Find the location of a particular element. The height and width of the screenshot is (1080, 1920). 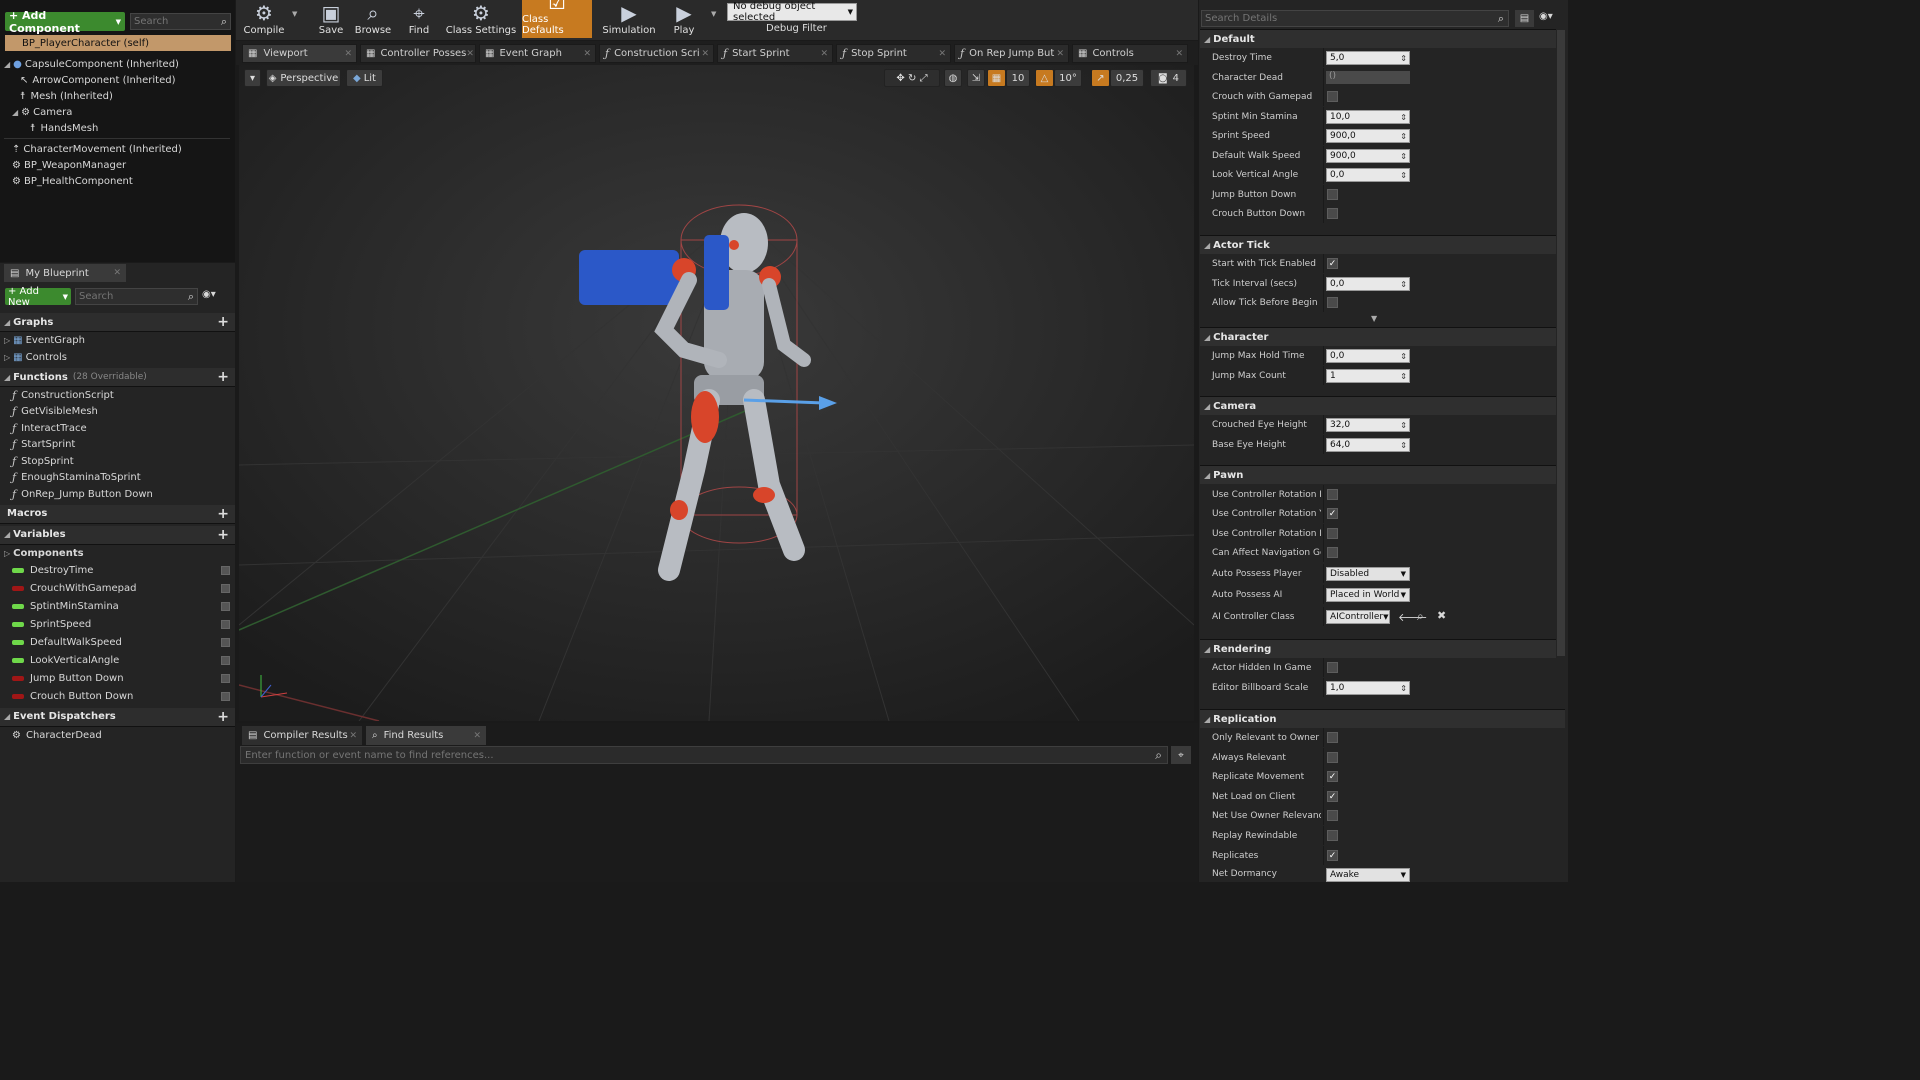

clear-icon: ✖ is located at coordinates (1441, 615).